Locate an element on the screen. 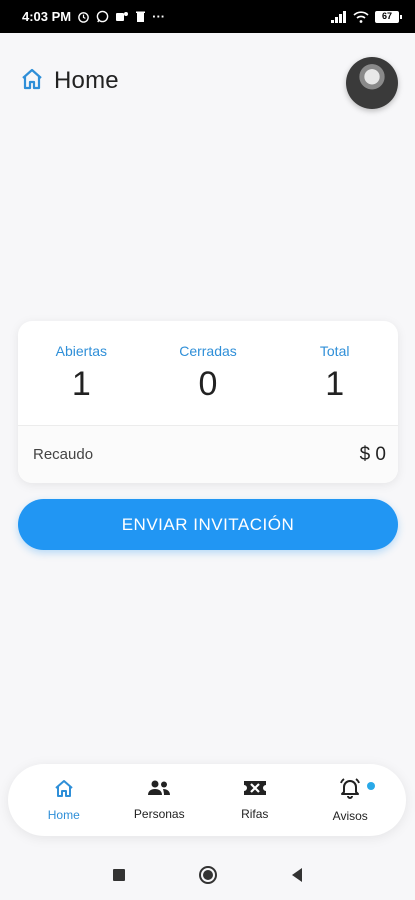  nav-item-rifas: Rifas is located at coordinates (255, 800).